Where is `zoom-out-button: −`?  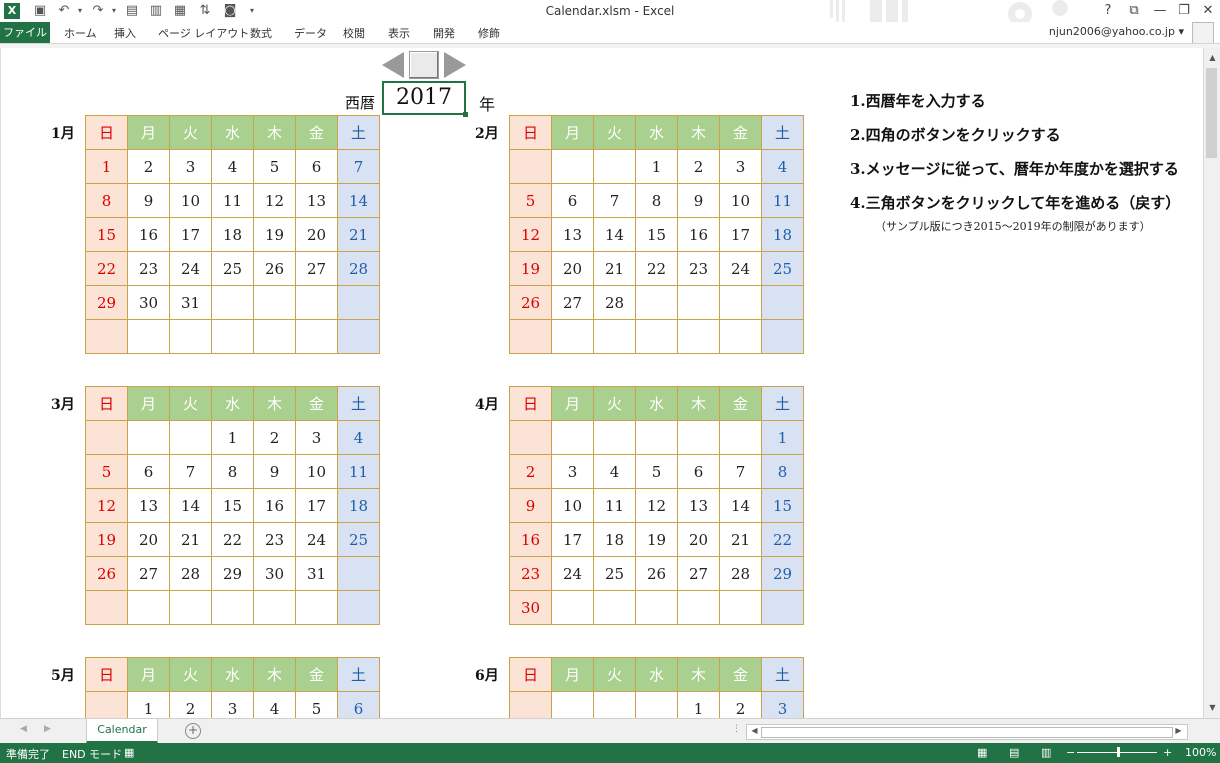 zoom-out-button: − is located at coordinates (1070, 752).